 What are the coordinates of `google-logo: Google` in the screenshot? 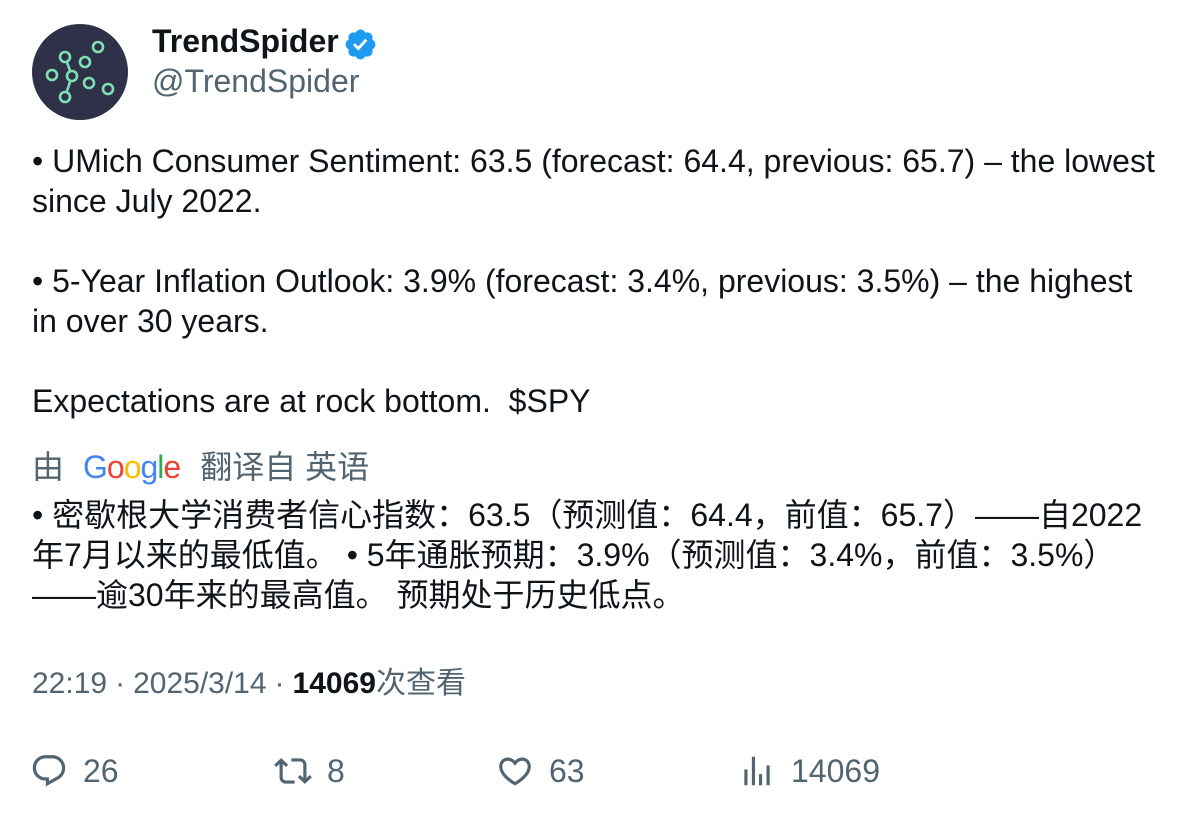 It's located at (132, 467).